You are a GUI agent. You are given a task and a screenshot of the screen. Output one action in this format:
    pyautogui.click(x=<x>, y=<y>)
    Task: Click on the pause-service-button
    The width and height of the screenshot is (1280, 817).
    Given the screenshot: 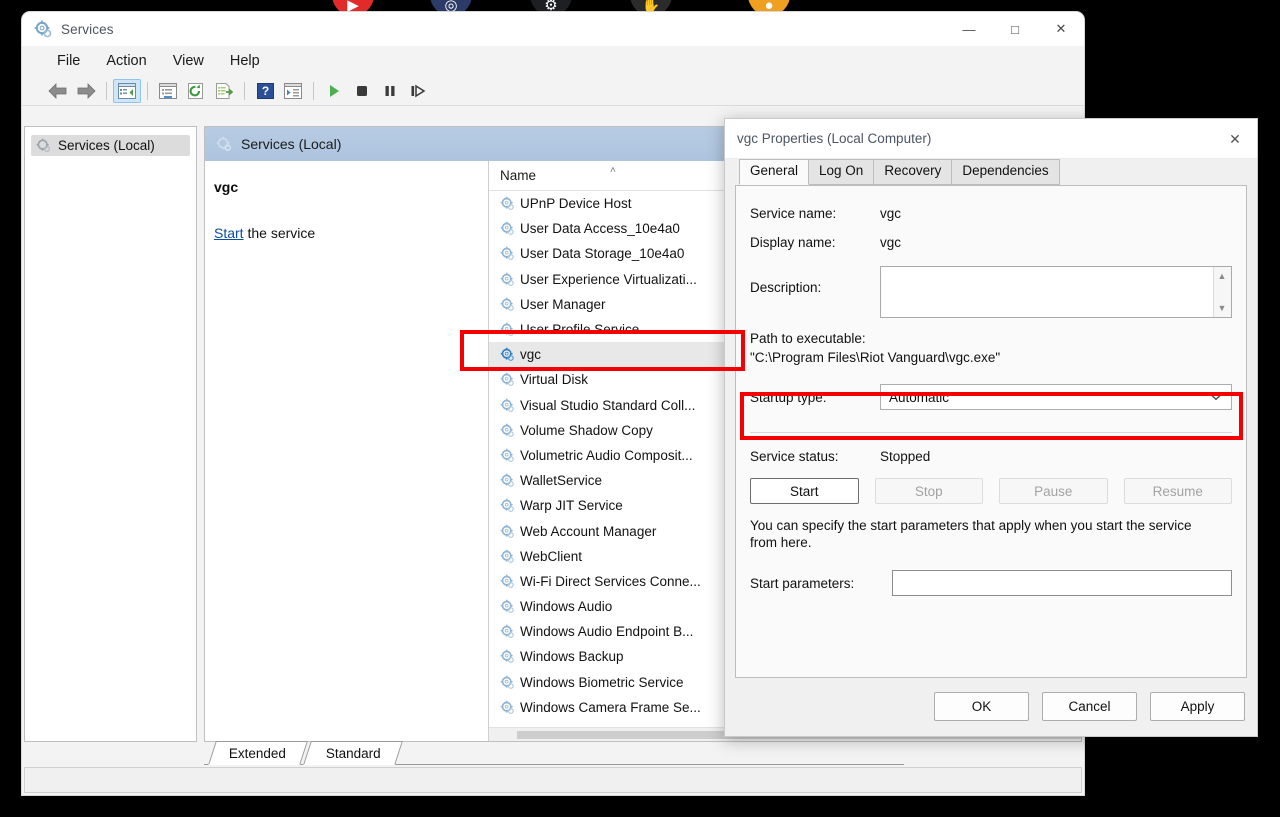 What is the action you would take?
    pyautogui.click(x=390, y=91)
    